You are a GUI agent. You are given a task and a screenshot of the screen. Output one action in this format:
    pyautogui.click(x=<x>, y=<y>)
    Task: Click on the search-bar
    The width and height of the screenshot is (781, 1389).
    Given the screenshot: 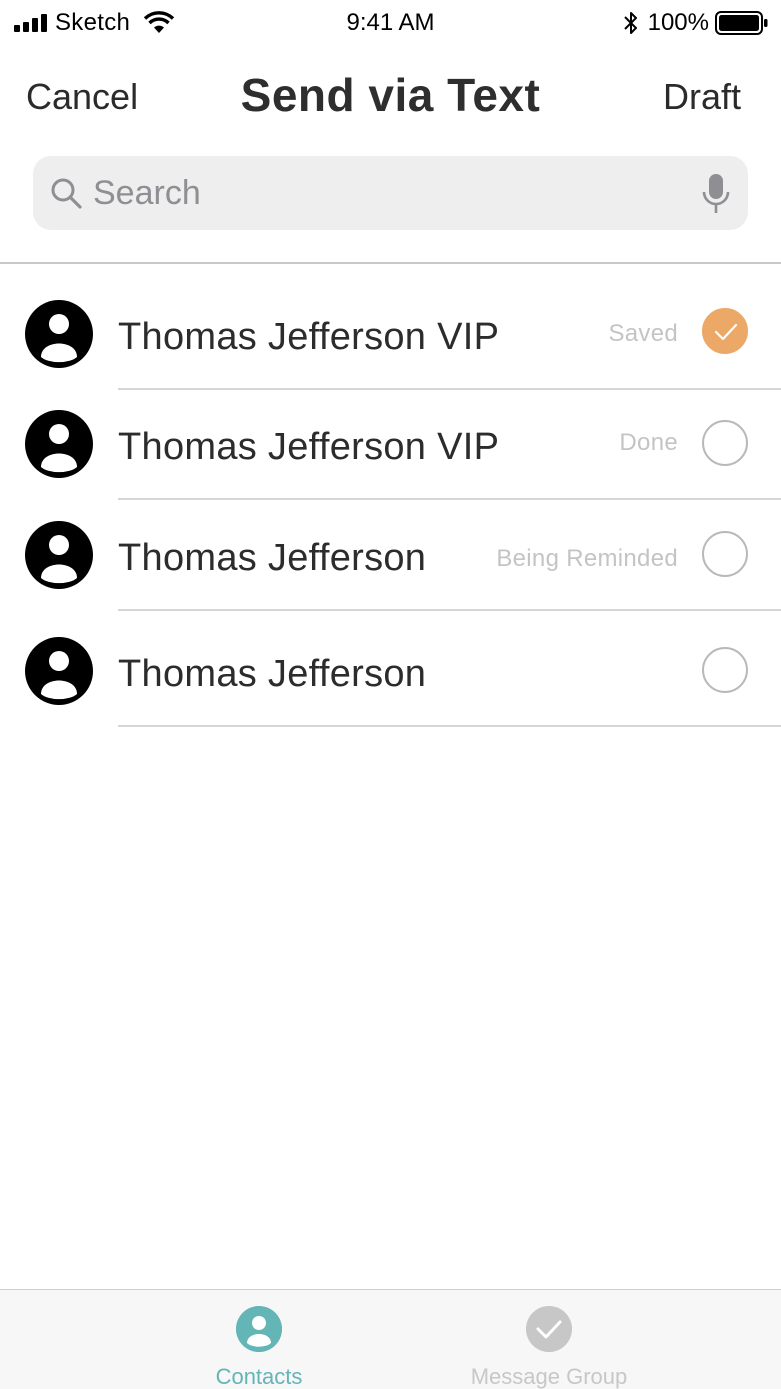 What is the action you would take?
    pyautogui.click(x=390, y=193)
    